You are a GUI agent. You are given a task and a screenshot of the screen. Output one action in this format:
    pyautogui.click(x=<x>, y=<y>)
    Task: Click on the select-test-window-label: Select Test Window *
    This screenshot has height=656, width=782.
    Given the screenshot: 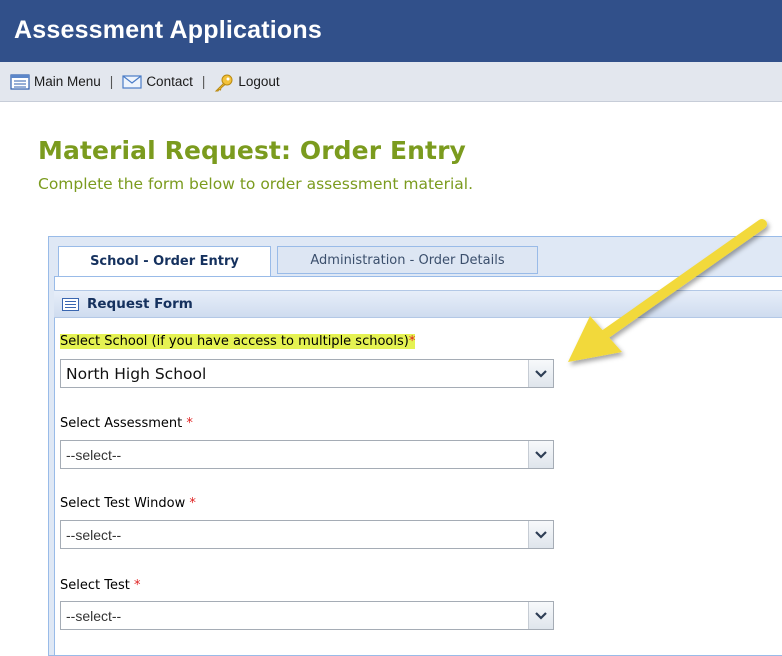 What is the action you would take?
    pyautogui.click(x=128, y=503)
    